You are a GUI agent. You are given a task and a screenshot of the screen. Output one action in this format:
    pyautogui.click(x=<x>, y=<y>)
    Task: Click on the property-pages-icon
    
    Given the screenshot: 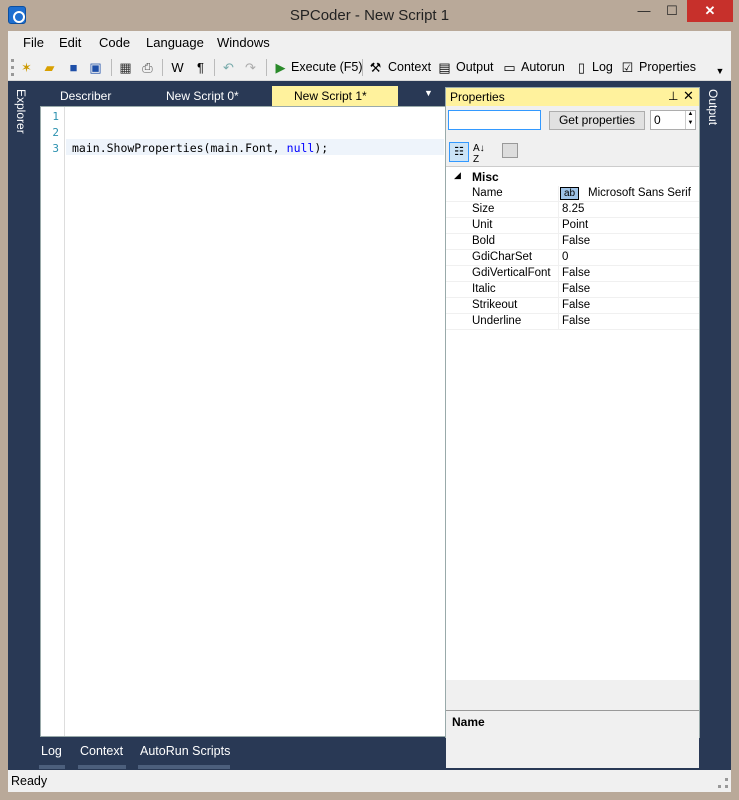 What is the action you would take?
    pyautogui.click(x=510, y=150)
    